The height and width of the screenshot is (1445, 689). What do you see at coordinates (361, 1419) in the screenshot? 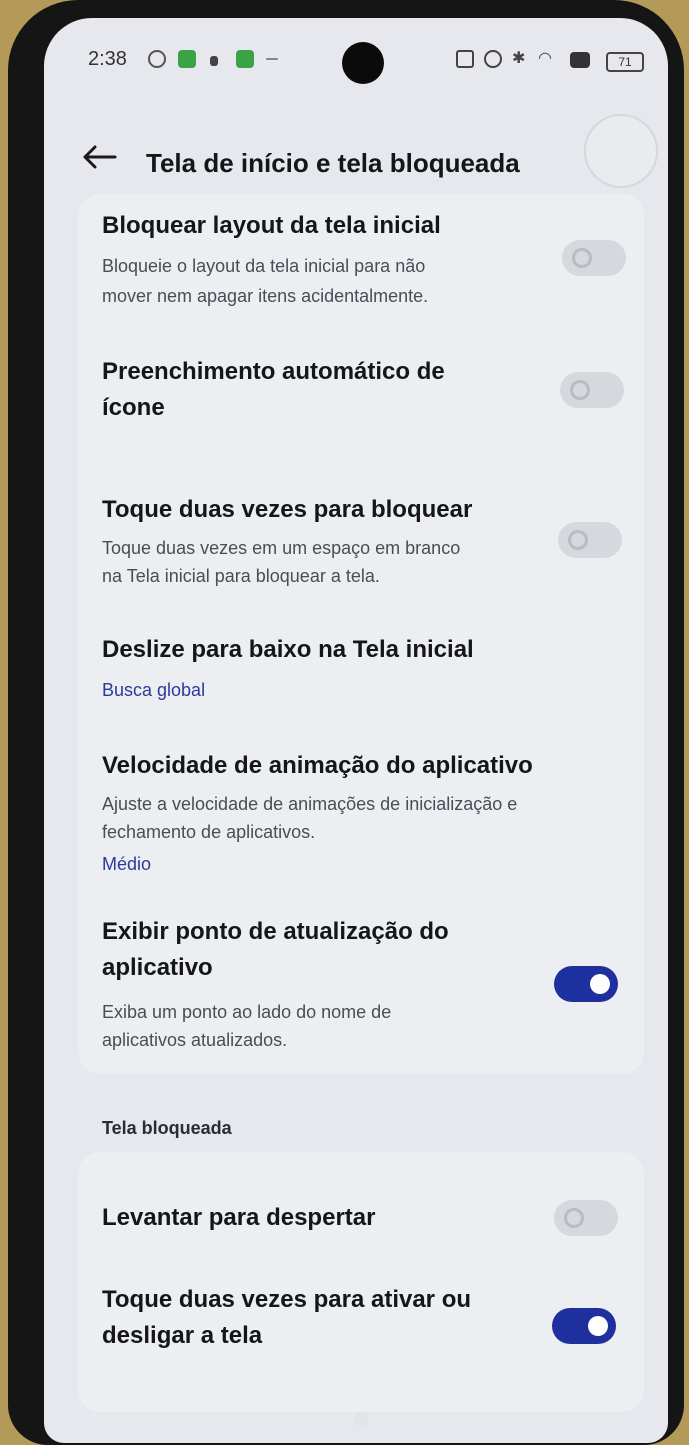
I see `home-indicator` at bounding box center [361, 1419].